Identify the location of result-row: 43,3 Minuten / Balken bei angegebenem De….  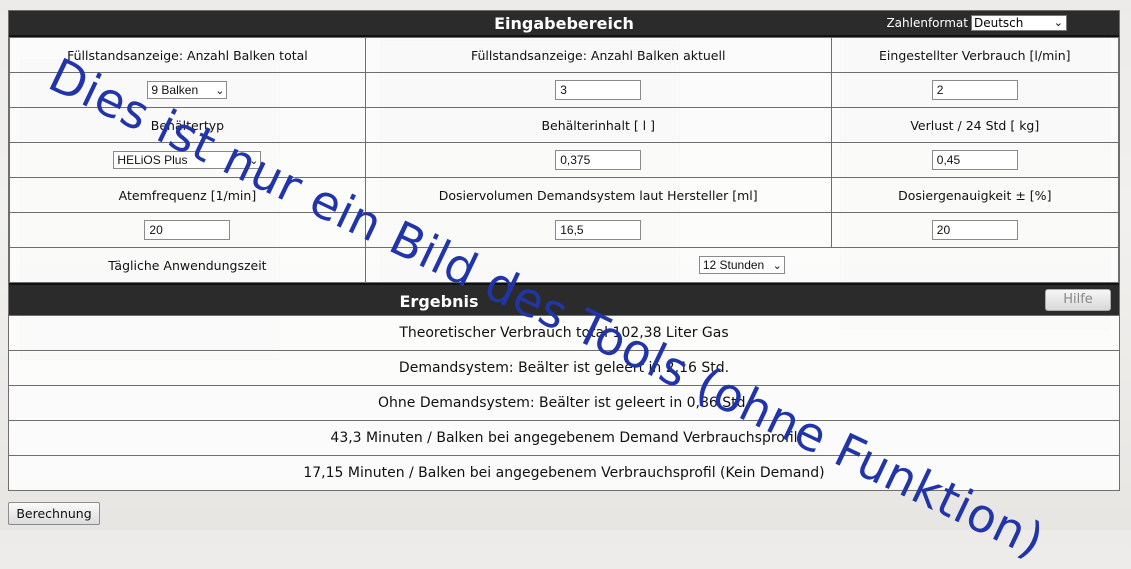
(564, 437).